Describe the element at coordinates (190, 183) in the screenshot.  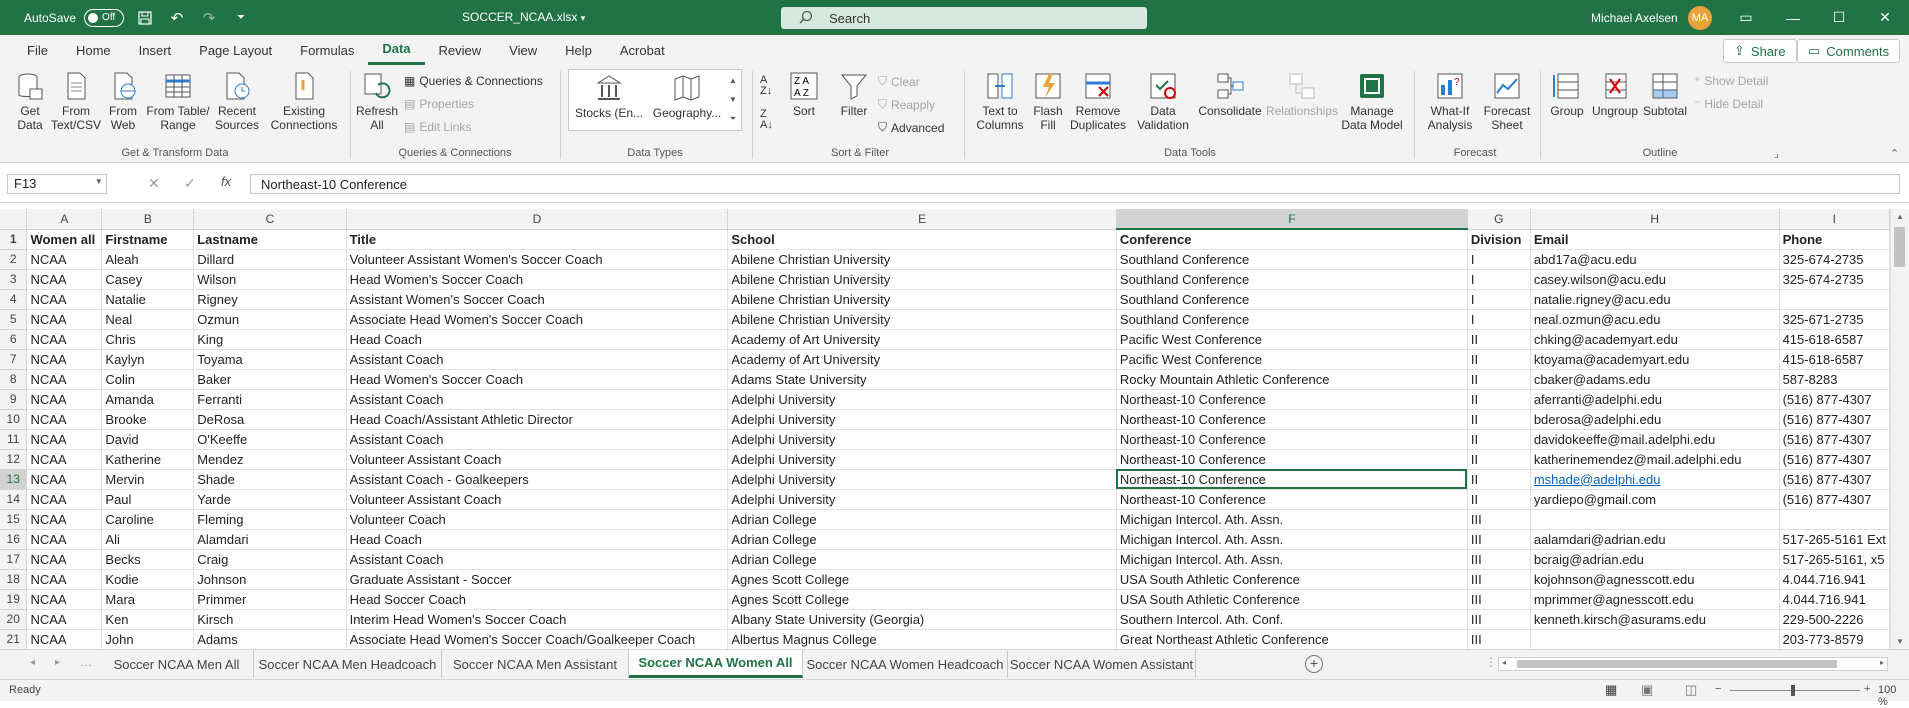
I see `enter-icon: ✓` at that location.